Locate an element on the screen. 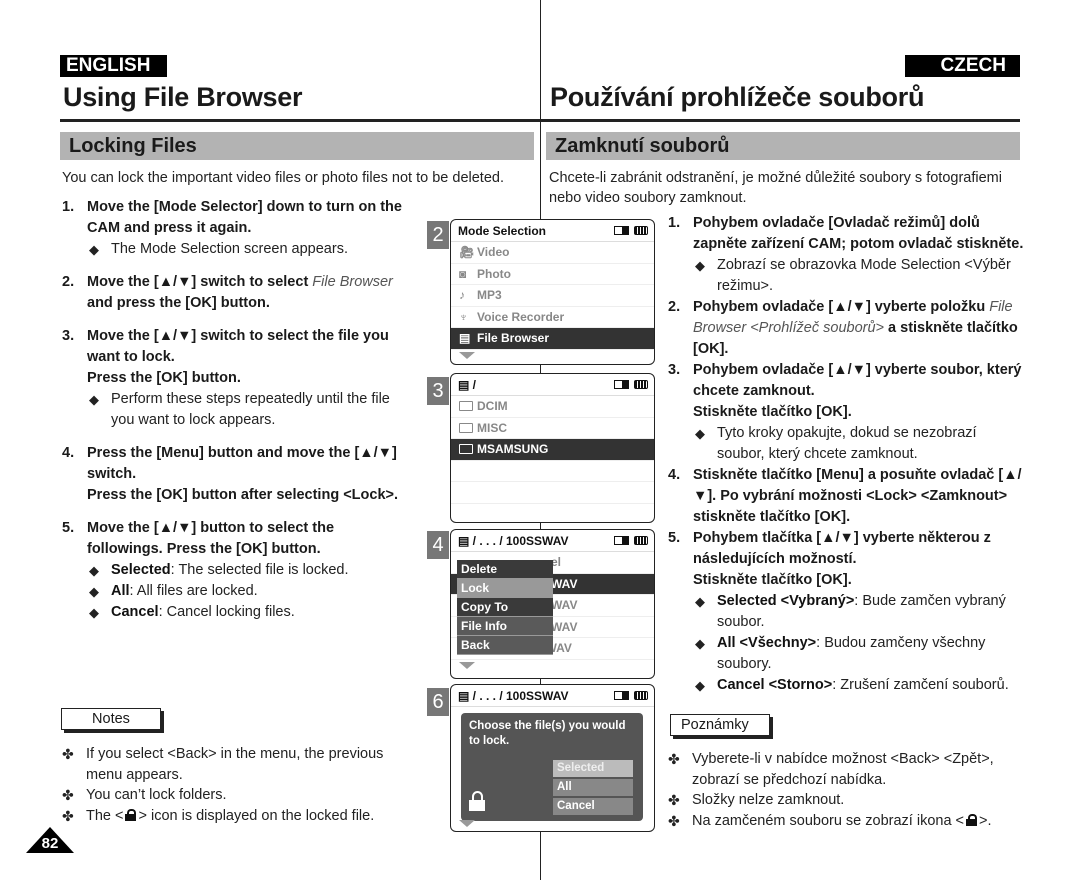  microphone-icon: ♆ is located at coordinates (463, 316).